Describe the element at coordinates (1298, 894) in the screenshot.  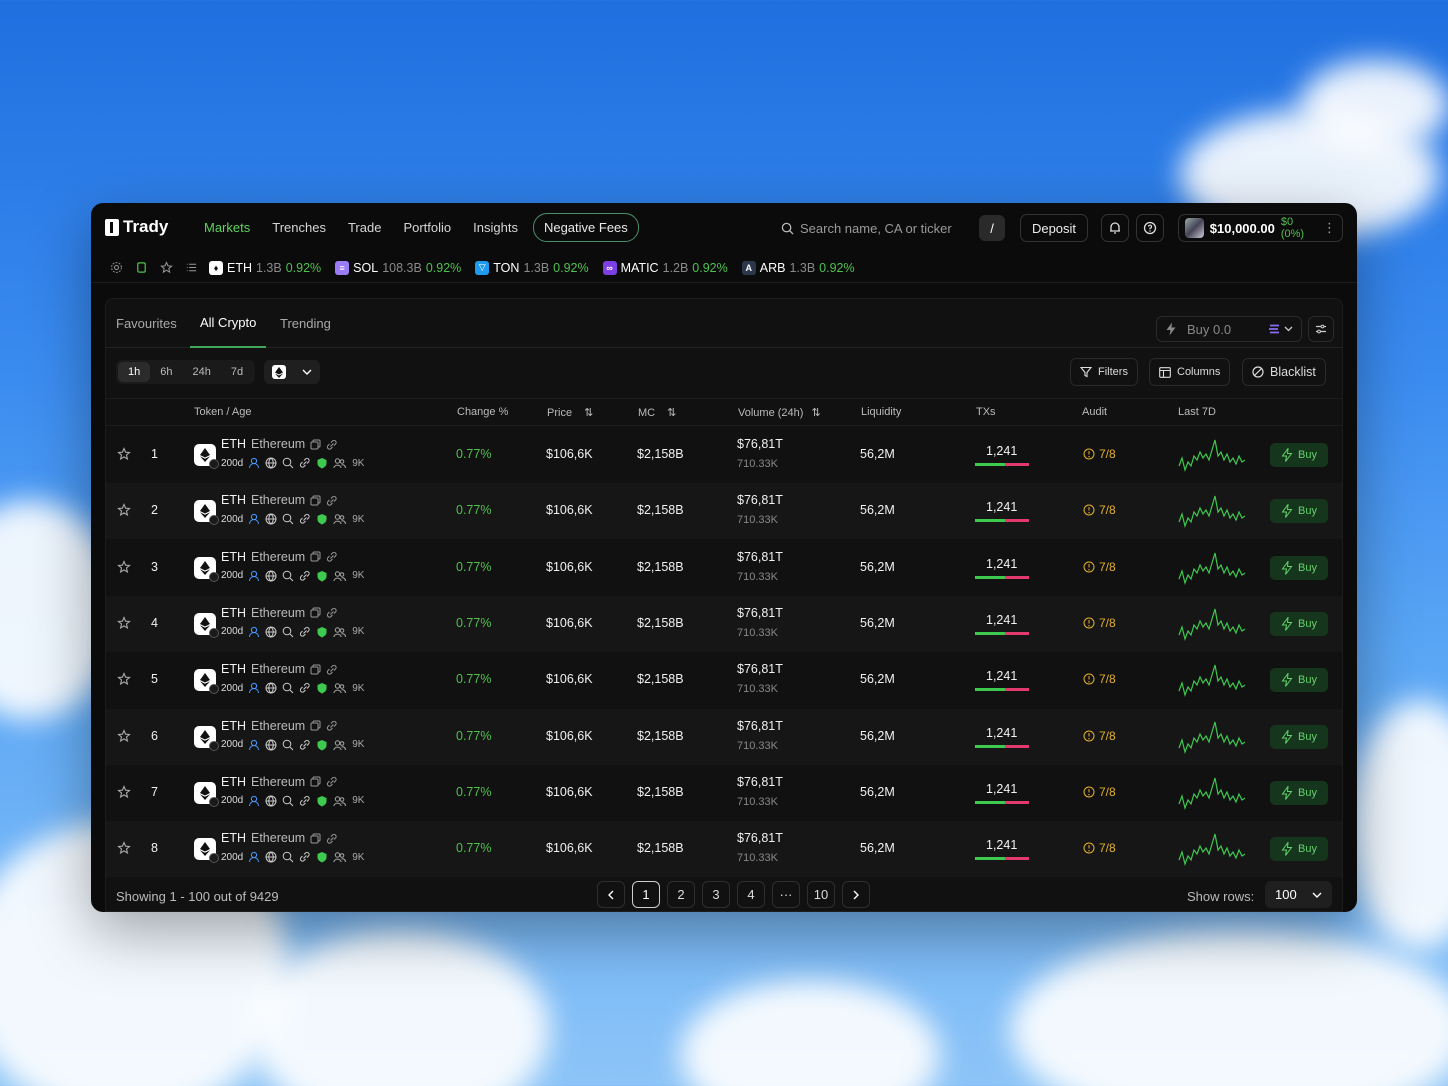
I see `rows-per-page-select: 100` at that location.